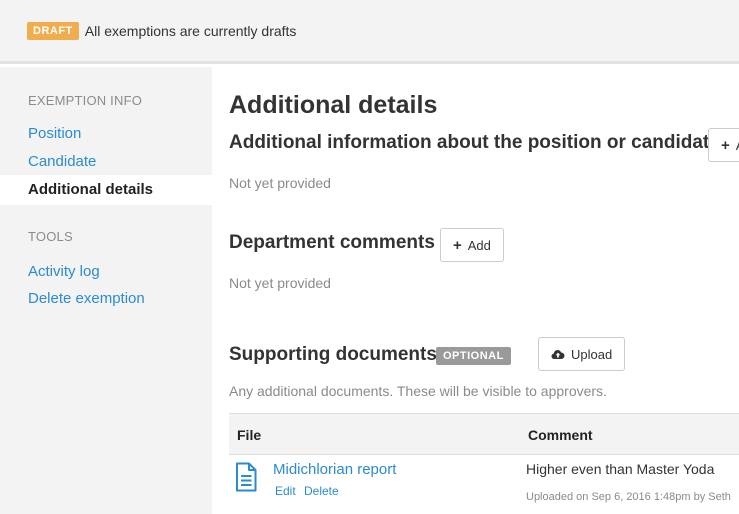  What do you see at coordinates (190, 30) in the screenshot?
I see `draft-banner-message: All exemptions are currently drafts` at bounding box center [190, 30].